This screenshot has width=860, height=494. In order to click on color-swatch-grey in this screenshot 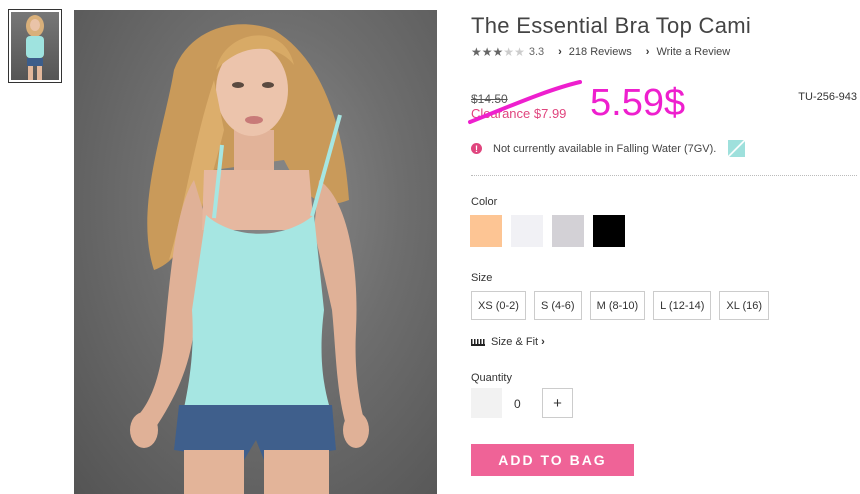, I will do `click(568, 231)`.